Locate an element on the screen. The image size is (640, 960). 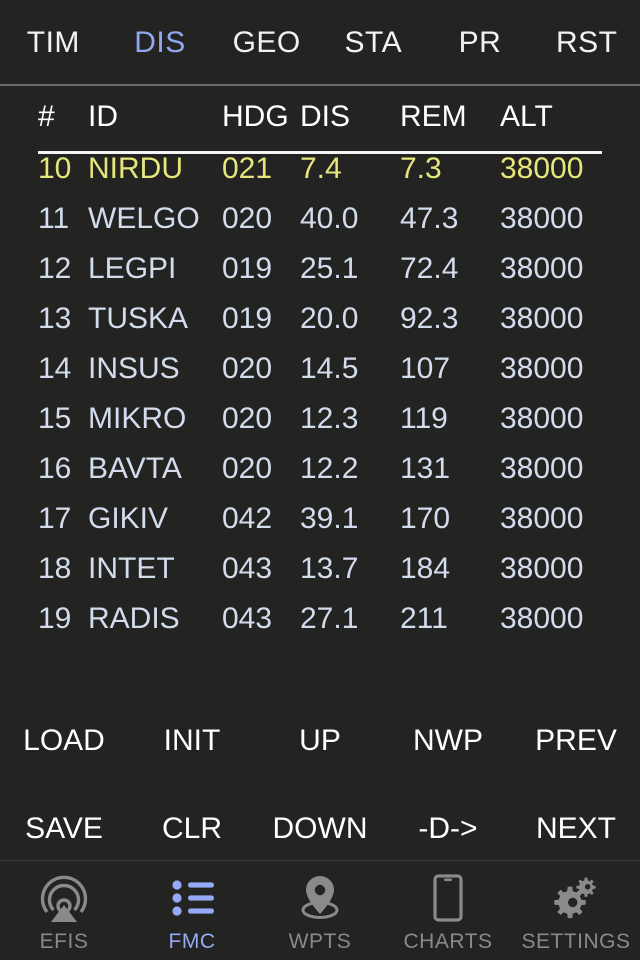
cell-dis: 14.5 is located at coordinates (329, 368).